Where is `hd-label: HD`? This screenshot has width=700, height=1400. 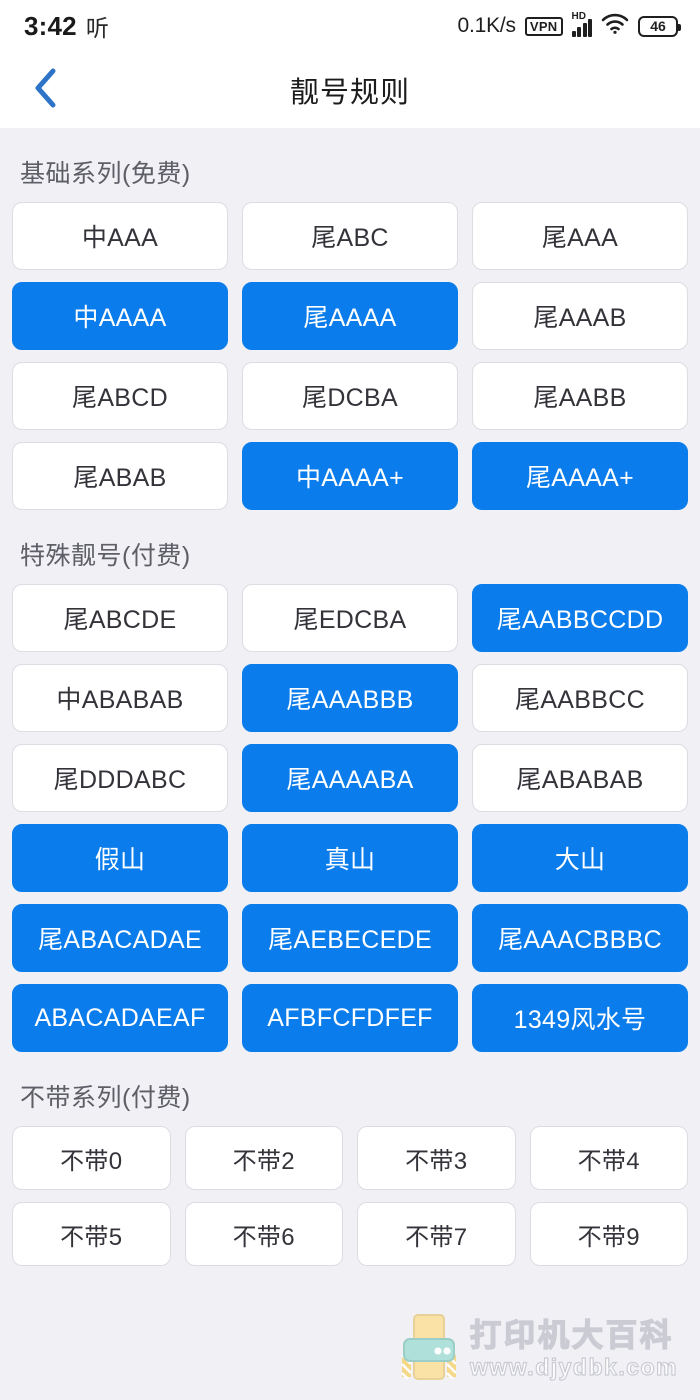
hd-label: HD is located at coordinates (578, 16).